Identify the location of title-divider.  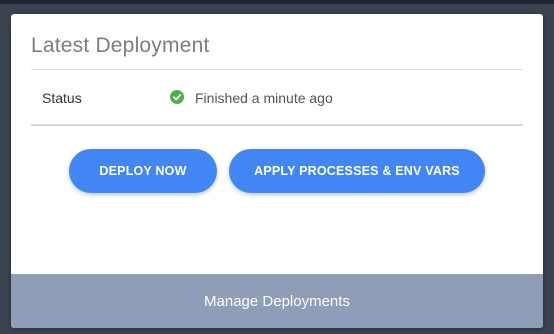
(277, 69).